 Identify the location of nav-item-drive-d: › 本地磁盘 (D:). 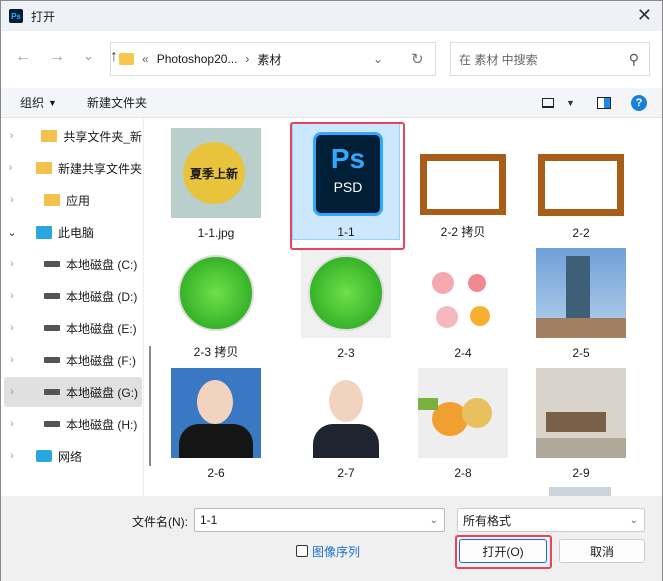
(73, 296).